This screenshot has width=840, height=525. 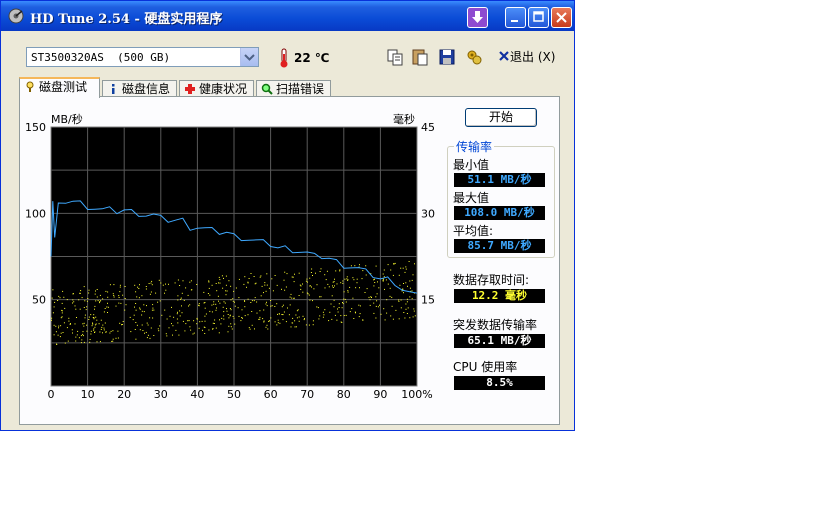 I want to click on access-time-value: 12.2 毫秒, so click(x=499, y=296).